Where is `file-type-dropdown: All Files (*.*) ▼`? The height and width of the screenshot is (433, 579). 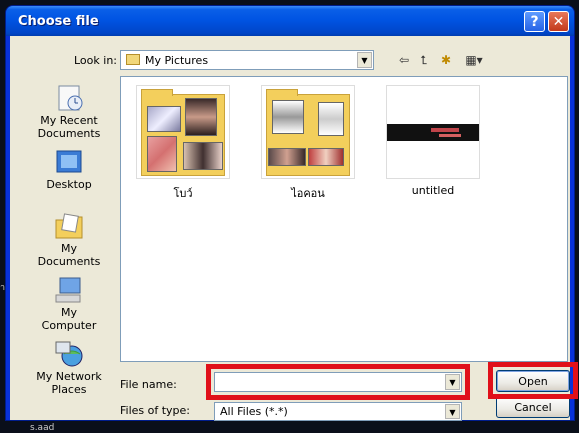 file-type-dropdown: All Files (*.*) ▼ is located at coordinates (338, 411).